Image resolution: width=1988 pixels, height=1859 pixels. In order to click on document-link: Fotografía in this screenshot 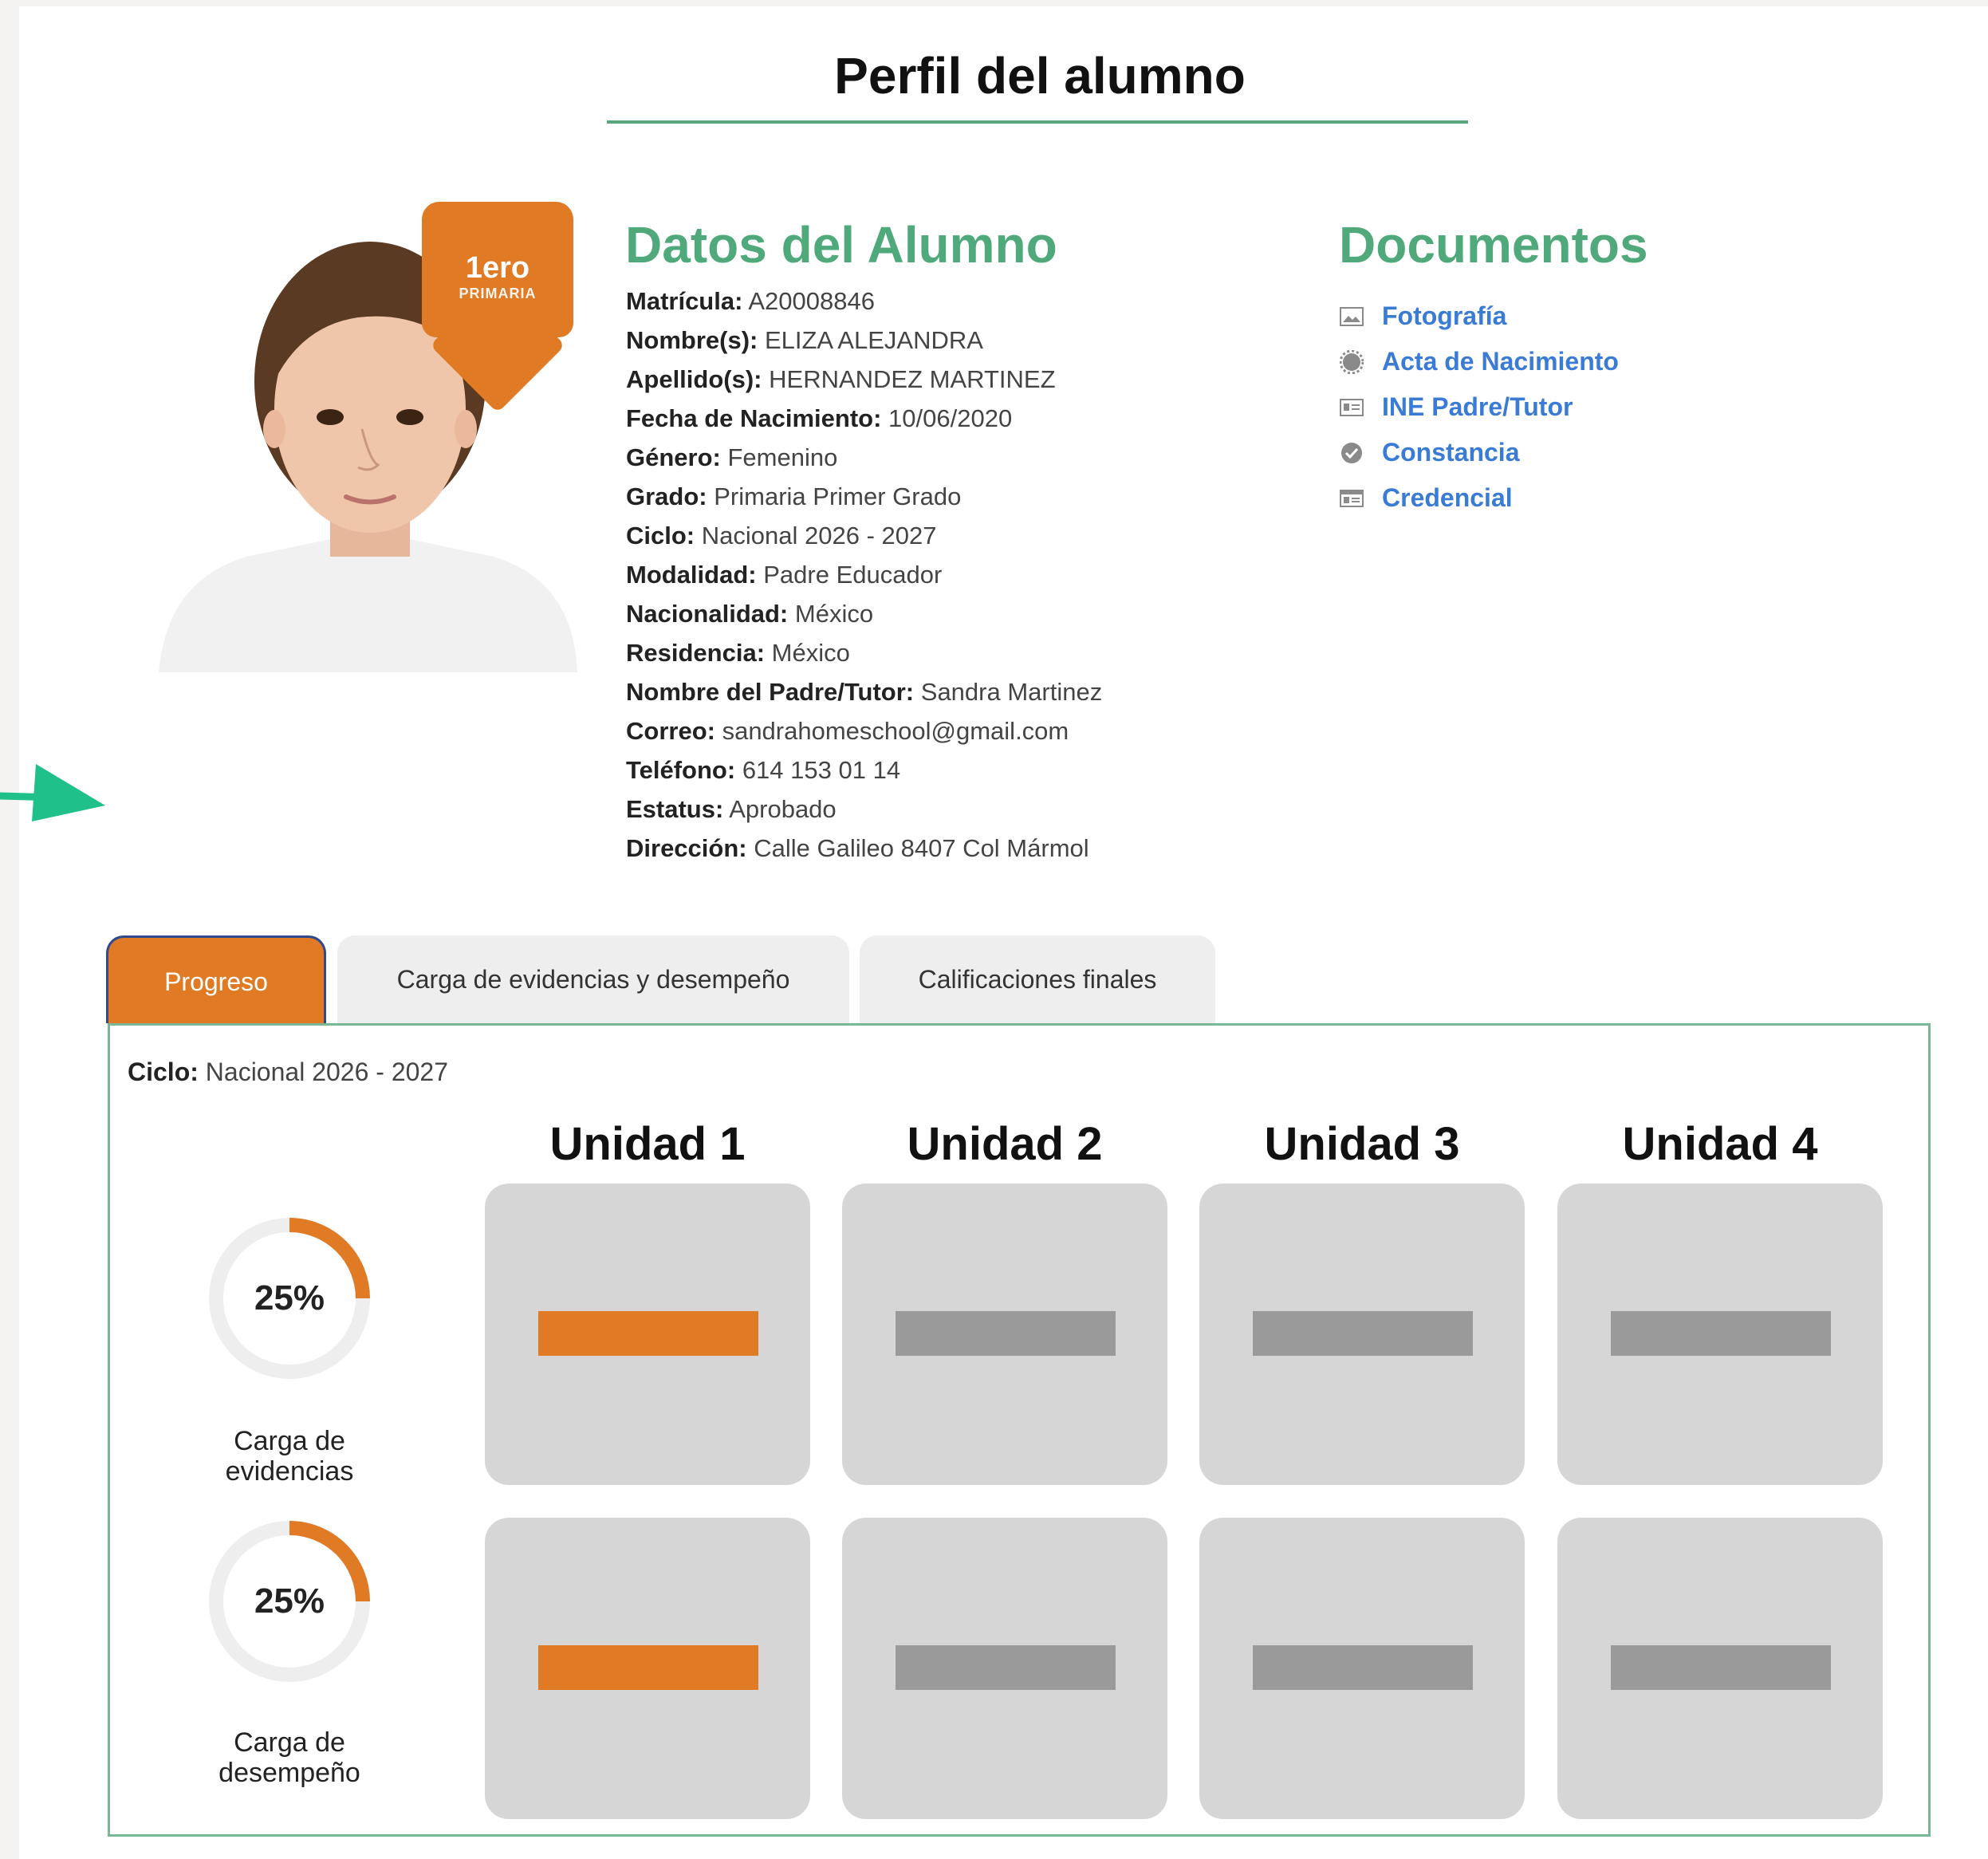, I will do `click(1479, 316)`.